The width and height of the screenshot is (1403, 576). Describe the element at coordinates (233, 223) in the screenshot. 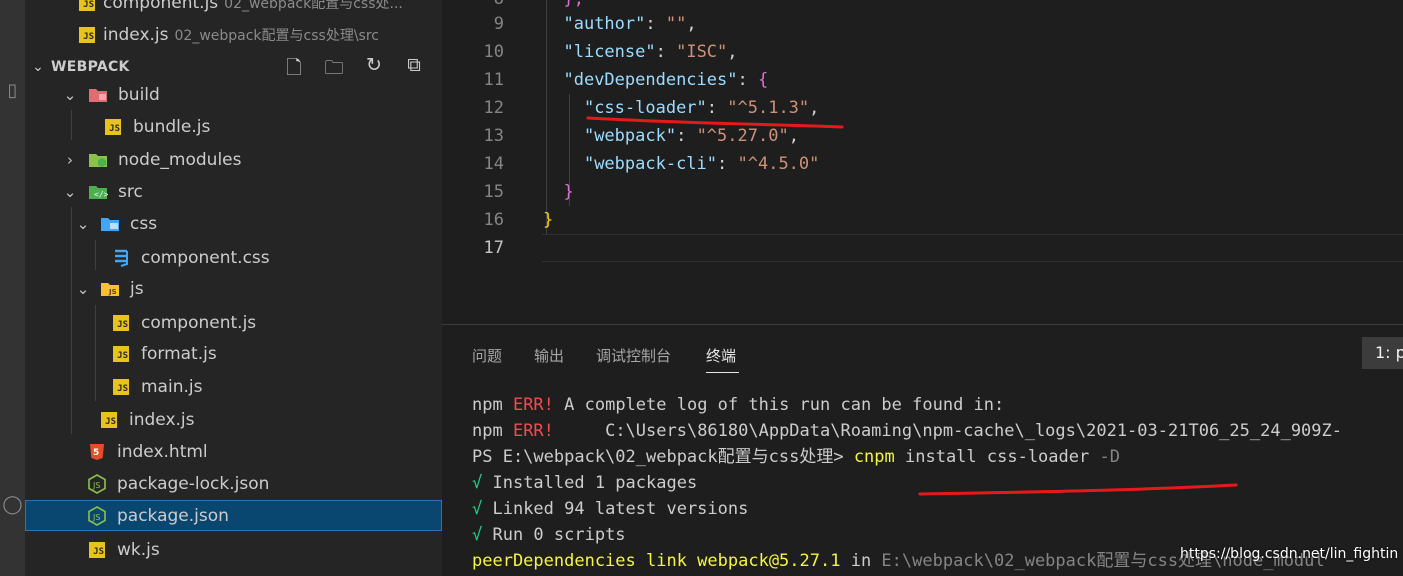

I see `tree-folder-css: ⌄ css` at that location.